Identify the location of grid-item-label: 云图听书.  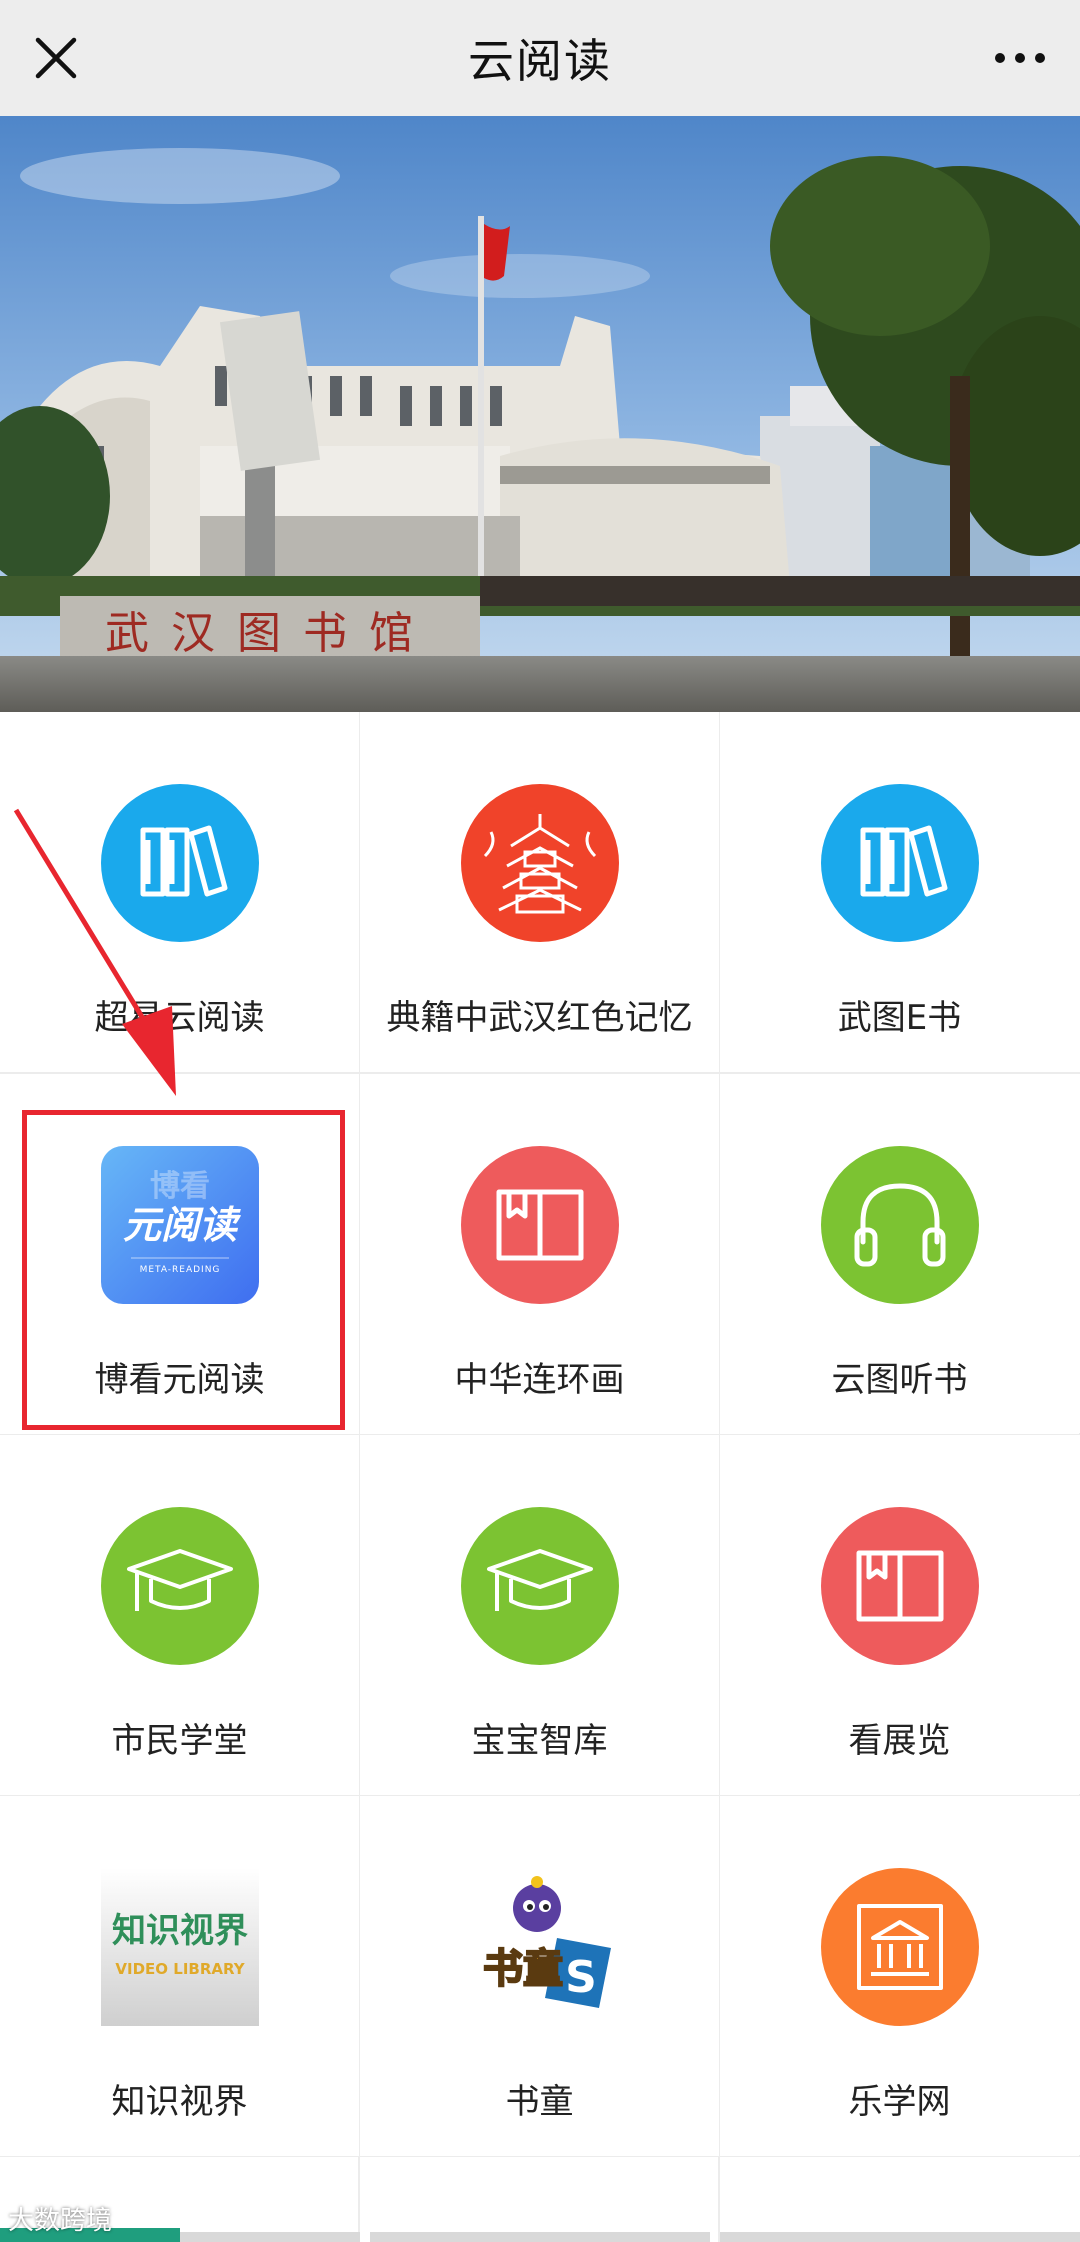
(899, 1380).